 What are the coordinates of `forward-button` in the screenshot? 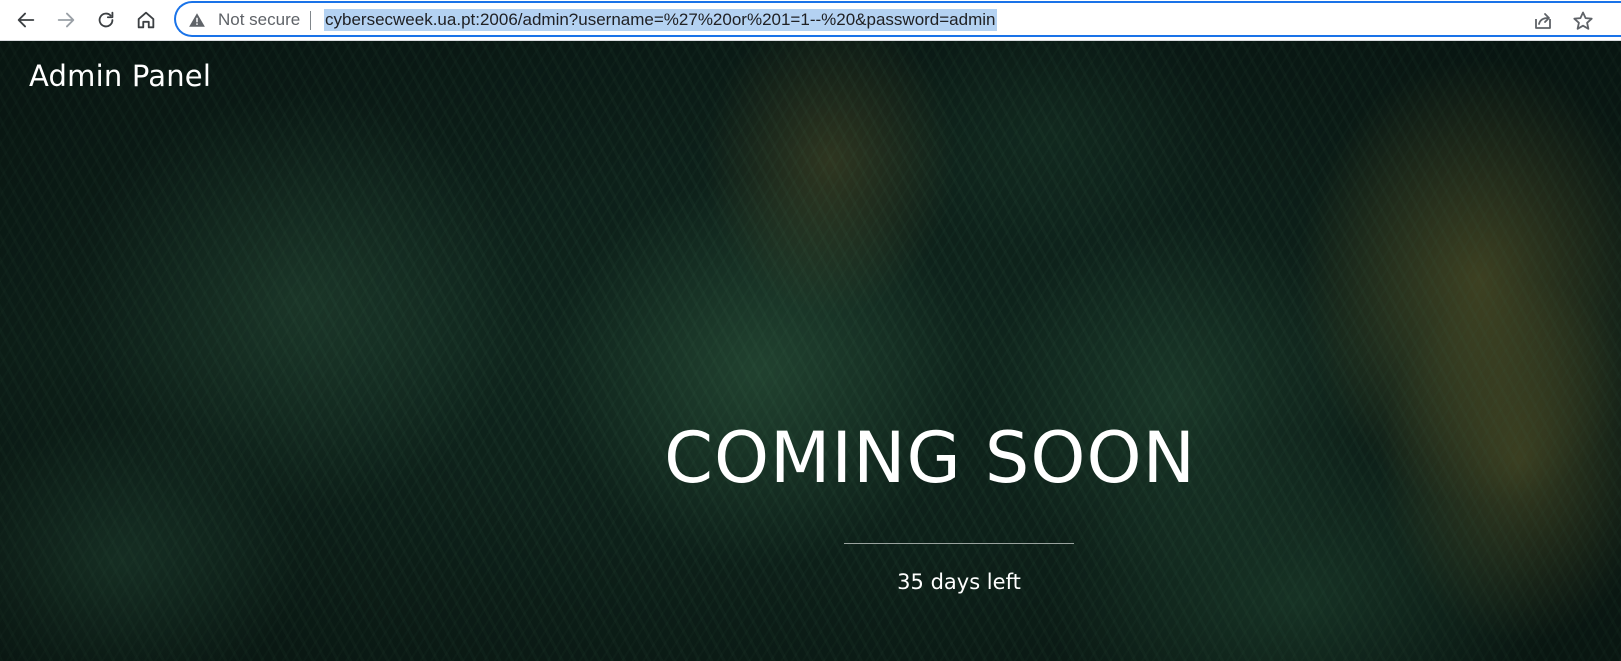 It's located at (66, 20).